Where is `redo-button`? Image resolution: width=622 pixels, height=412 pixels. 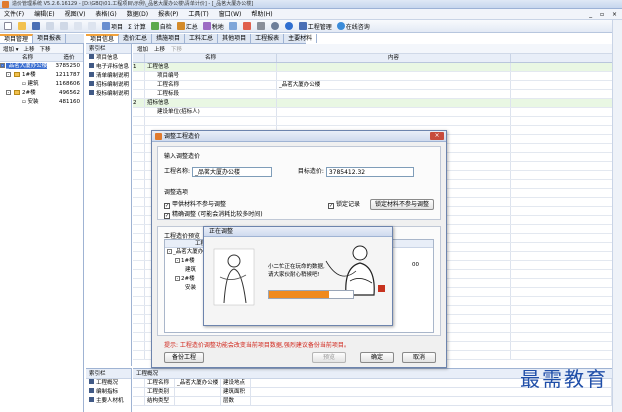
redo-button is located at coordinates (64, 26).